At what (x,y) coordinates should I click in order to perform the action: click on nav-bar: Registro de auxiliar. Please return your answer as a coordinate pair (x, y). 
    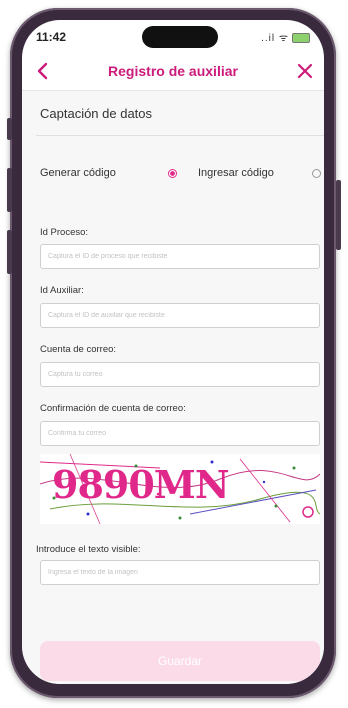
    Looking at the image, I should click on (173, 72).